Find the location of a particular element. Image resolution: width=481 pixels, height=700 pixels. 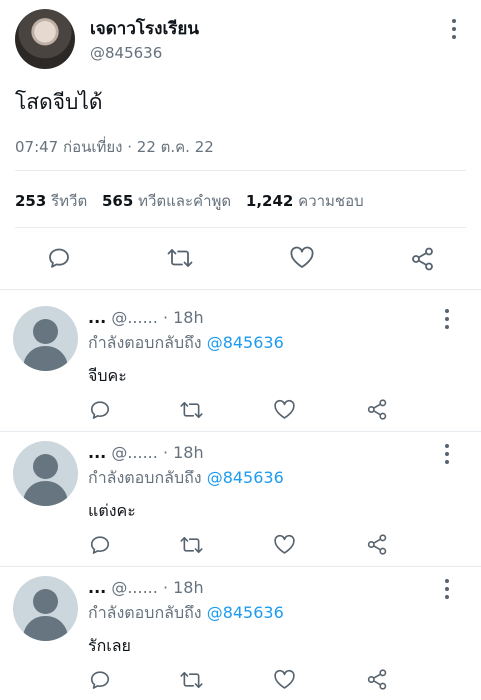

quotes-stat: 565 ทวีตและคำพูด is located at coordinates (169, 201).